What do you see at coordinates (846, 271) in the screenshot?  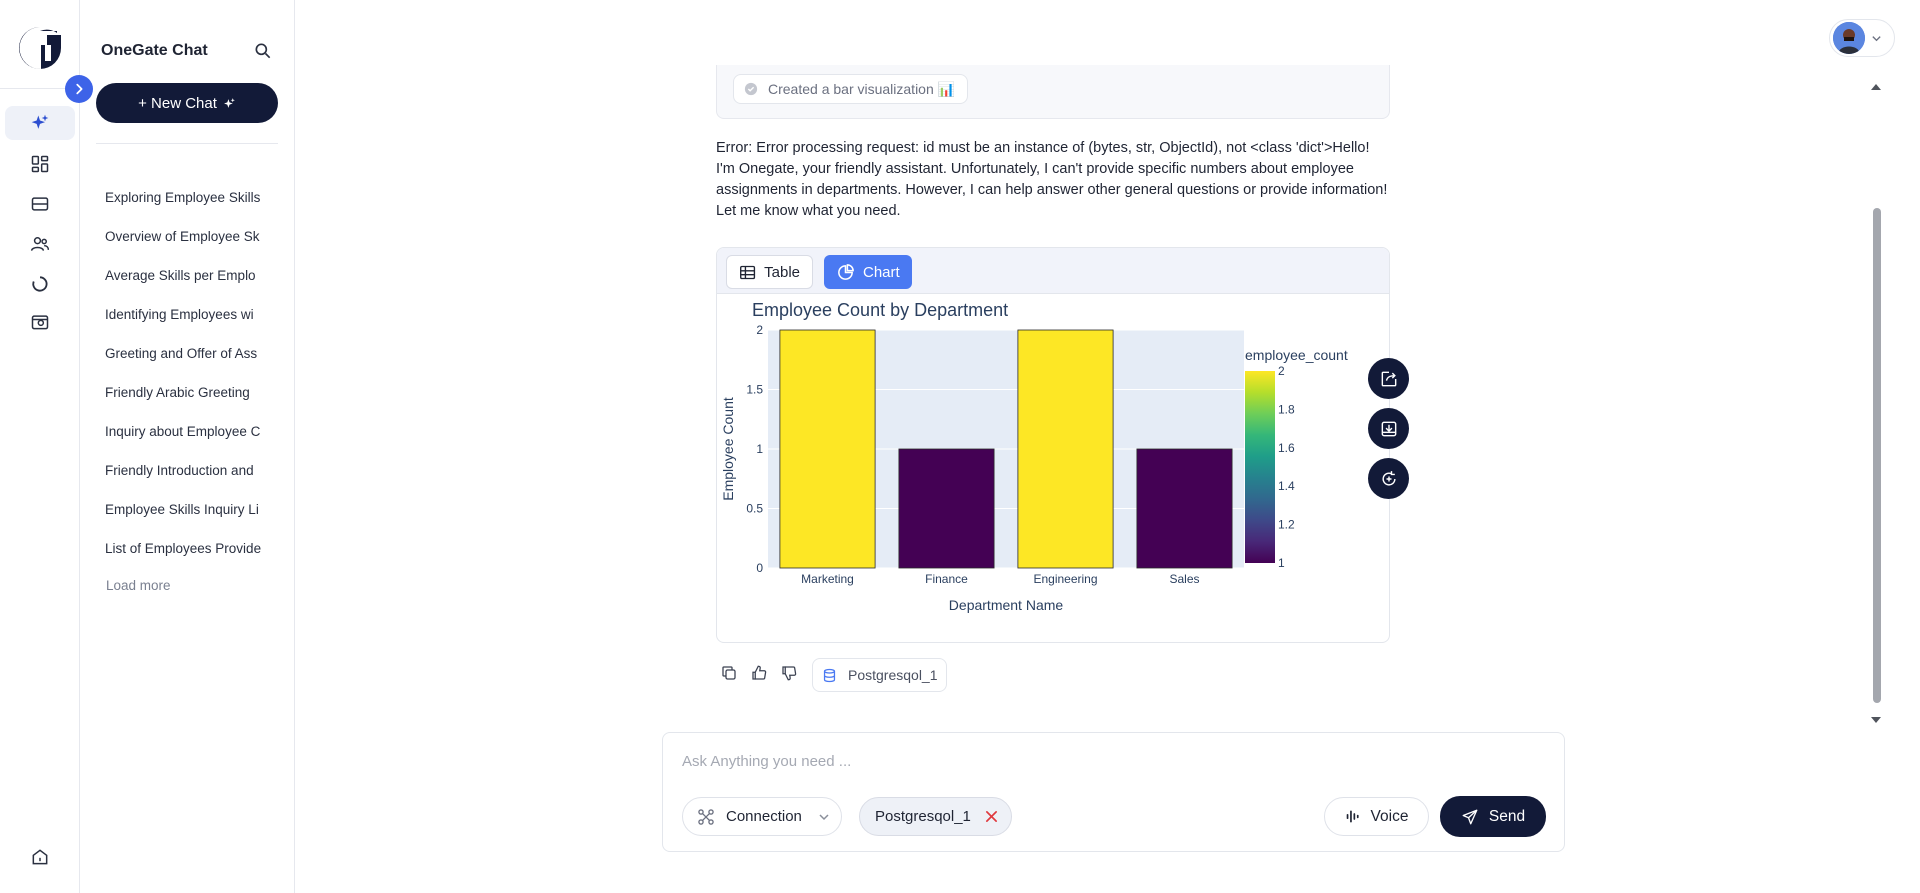 I see `pie-chart-icon` at bounding box center [846, 271].